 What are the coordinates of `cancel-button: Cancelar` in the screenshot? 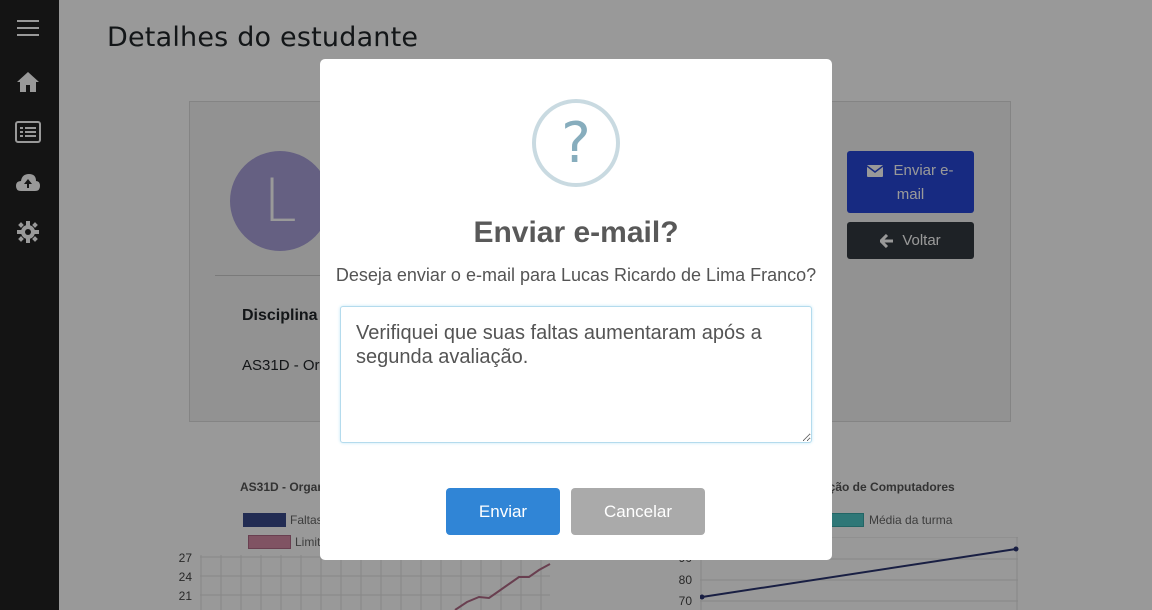 It's located at (638, 511).